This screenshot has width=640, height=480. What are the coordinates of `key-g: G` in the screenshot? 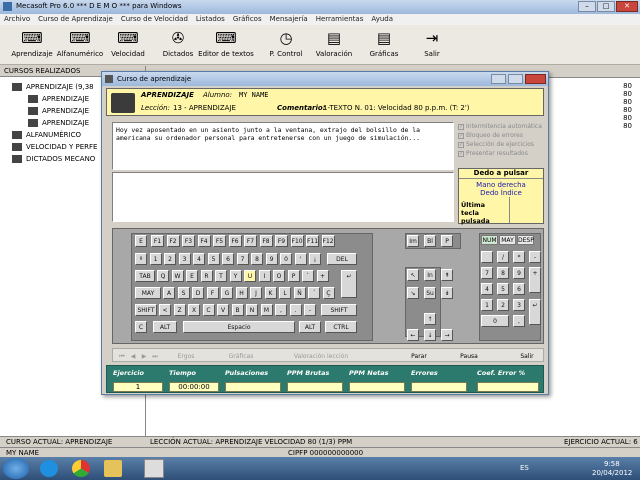 It's located at (227, 293).